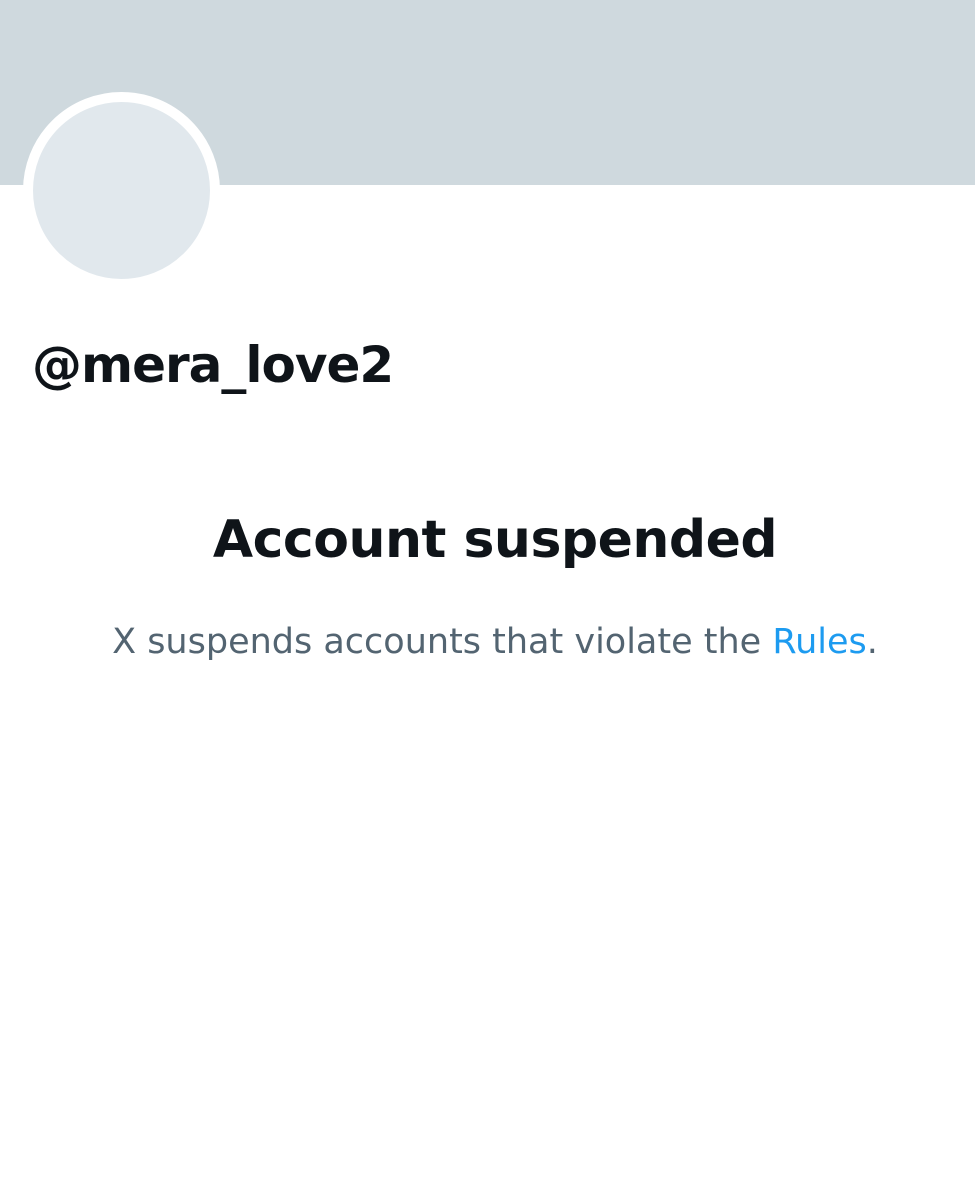 The height and width of the screenshot is (1200, 975). What do you see at coordinates (121, 190) in the screenshot?
I see `profile-avatar` at bounding box center [121, 190].